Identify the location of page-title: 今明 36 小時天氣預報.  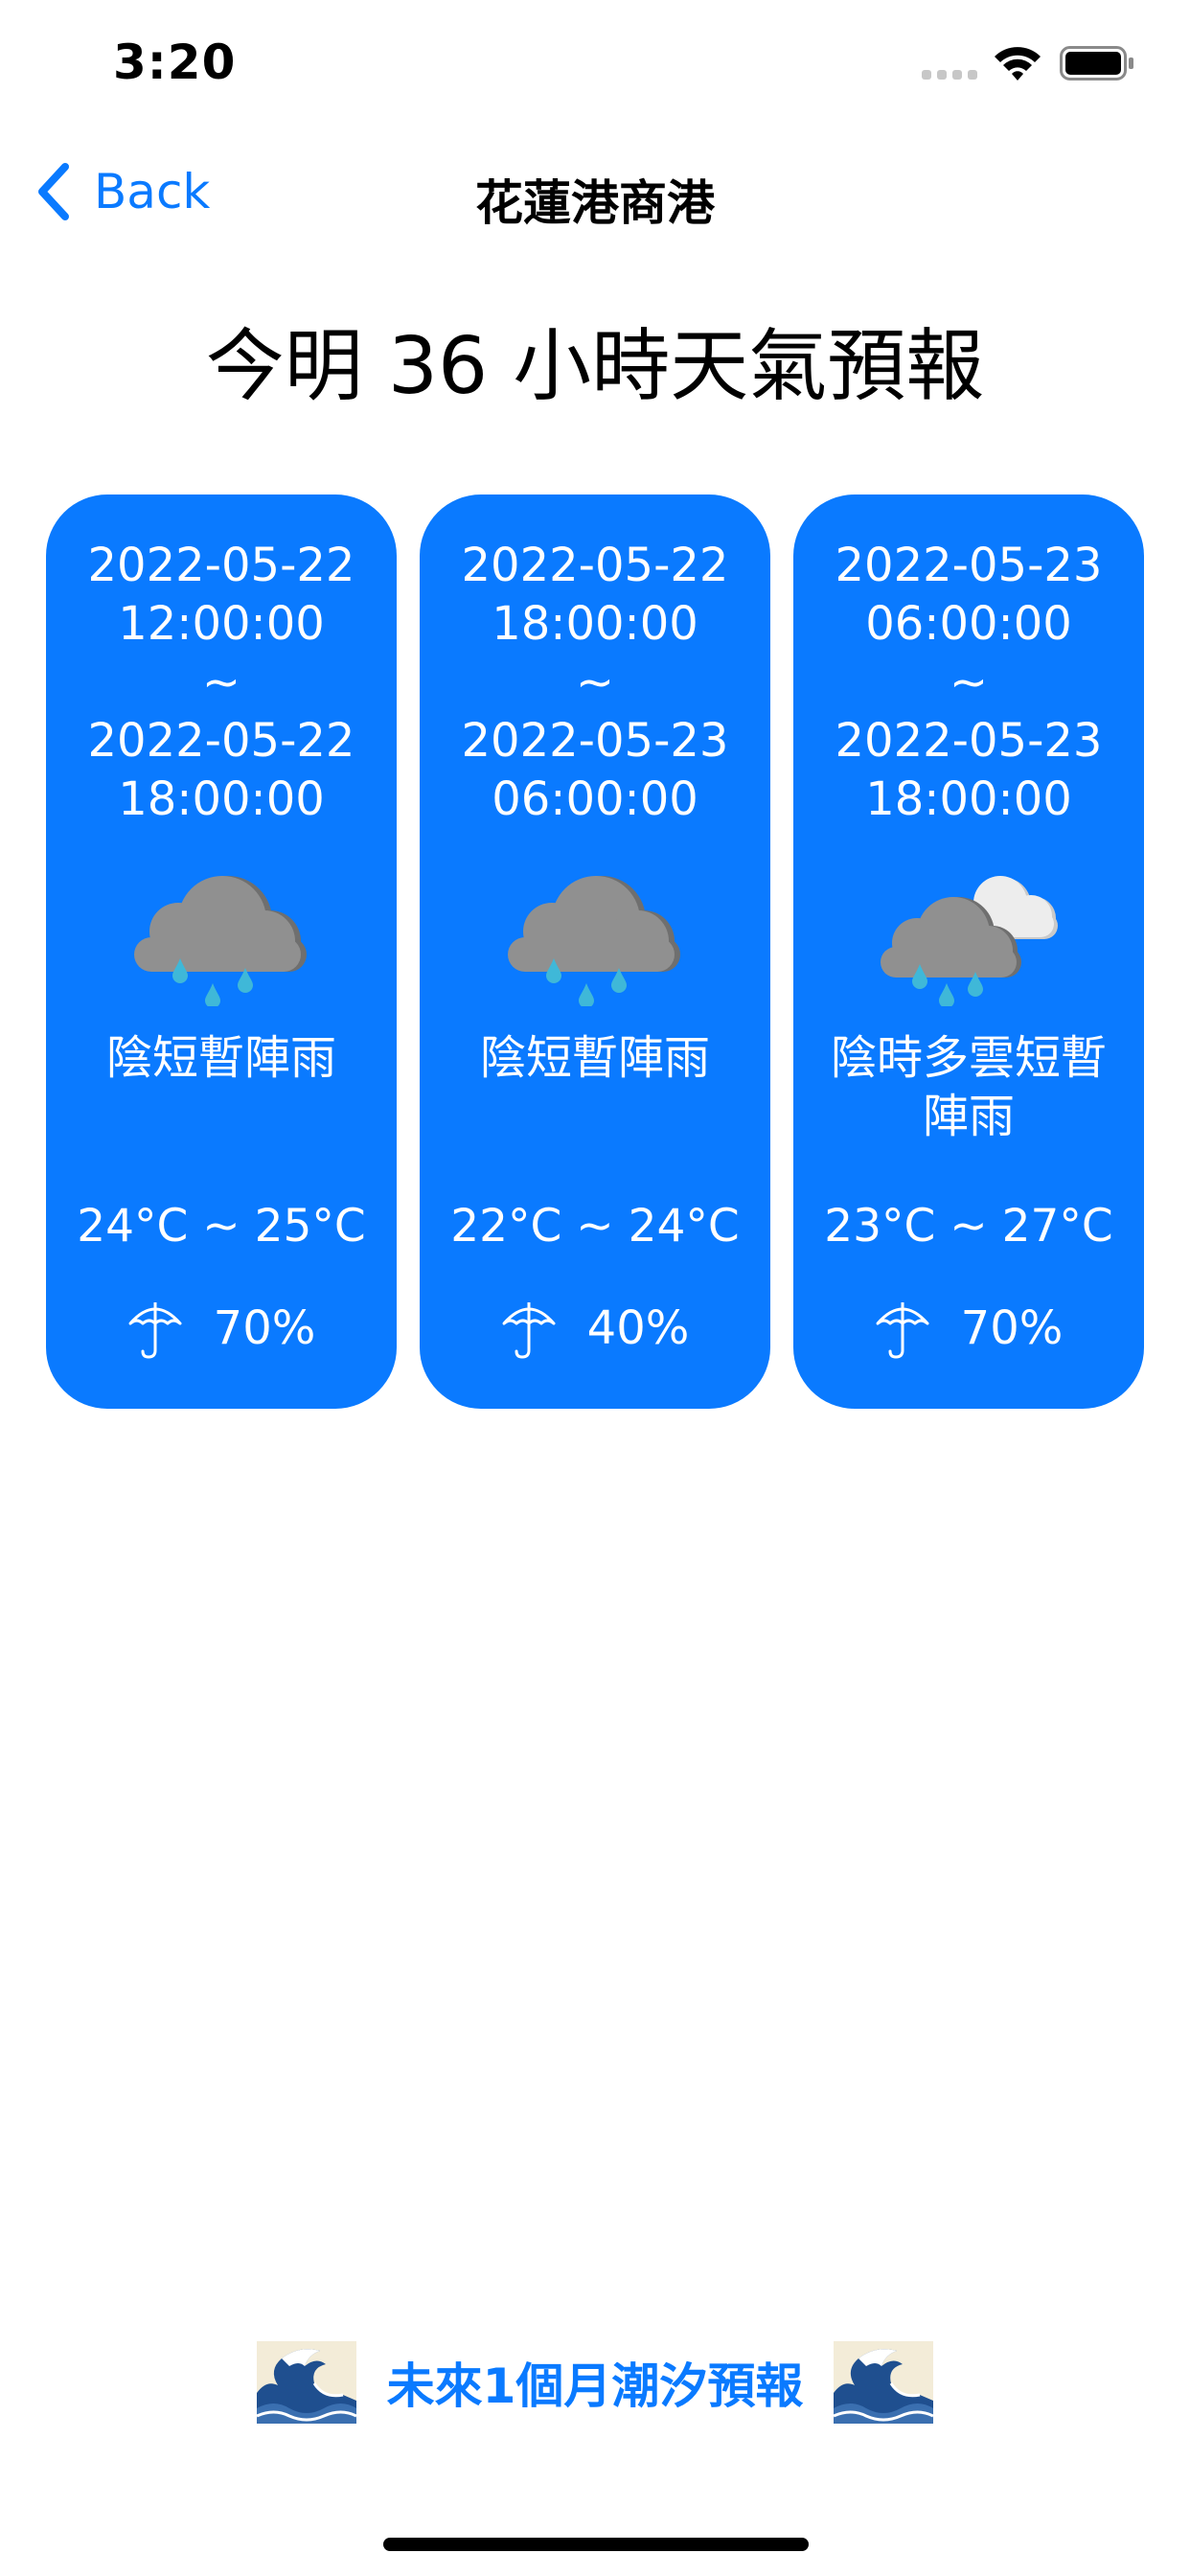
(595, 366).